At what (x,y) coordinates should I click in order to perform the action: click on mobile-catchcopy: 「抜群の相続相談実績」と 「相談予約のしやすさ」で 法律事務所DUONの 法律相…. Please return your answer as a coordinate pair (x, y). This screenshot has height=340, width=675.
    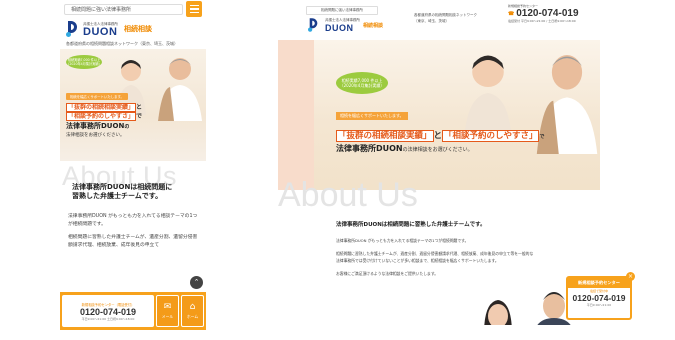
    Looking at the image, I should click on (104, 120).